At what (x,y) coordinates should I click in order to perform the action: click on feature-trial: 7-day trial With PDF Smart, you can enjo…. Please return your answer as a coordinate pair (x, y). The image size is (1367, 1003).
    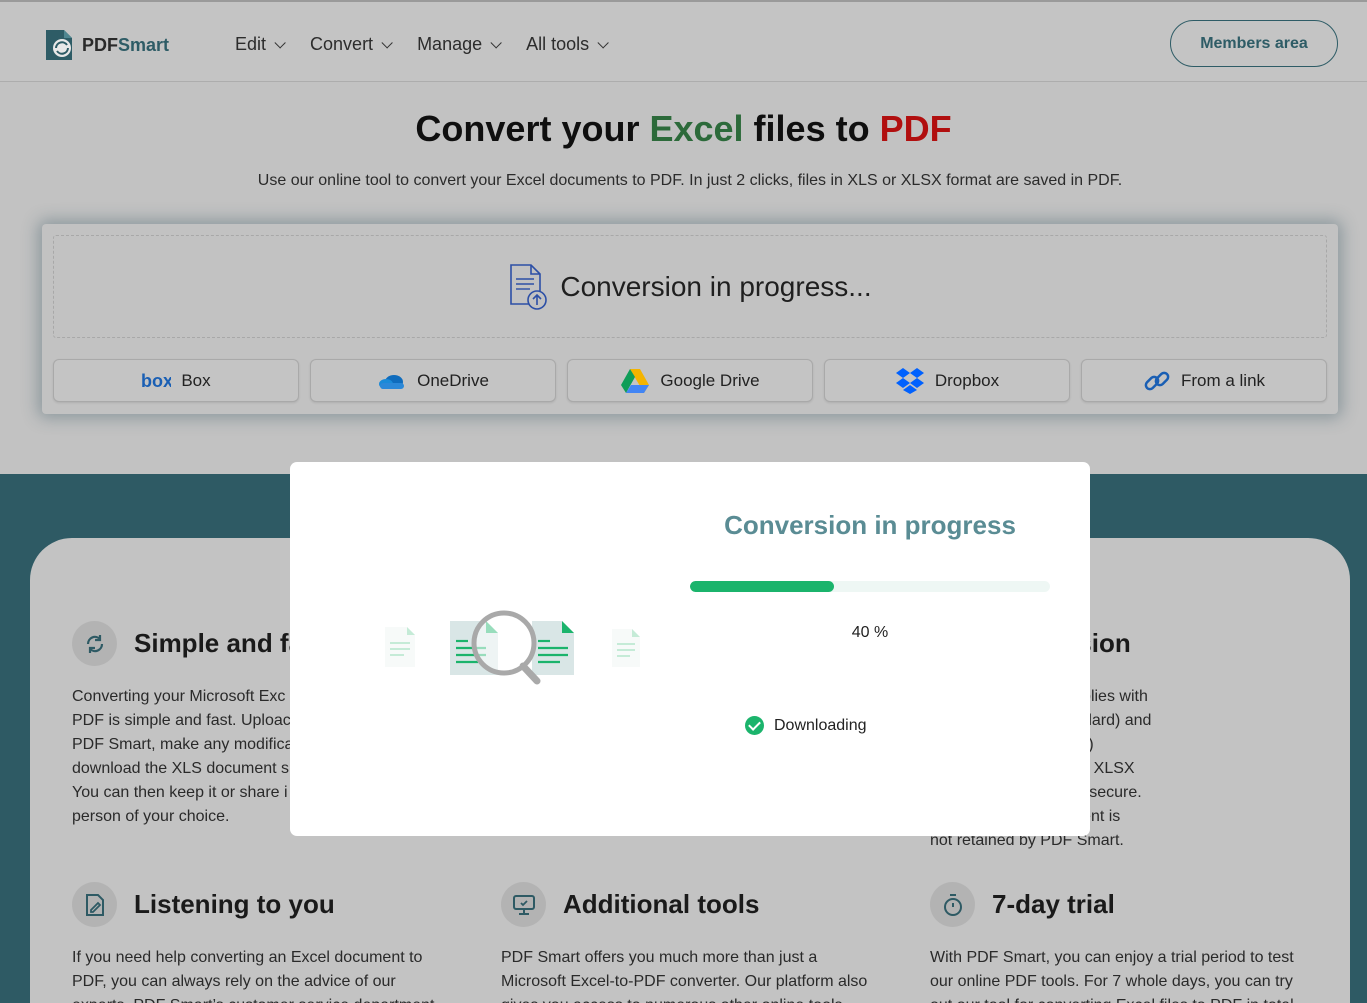
    Looking at the image, I should click on (1120, 942).